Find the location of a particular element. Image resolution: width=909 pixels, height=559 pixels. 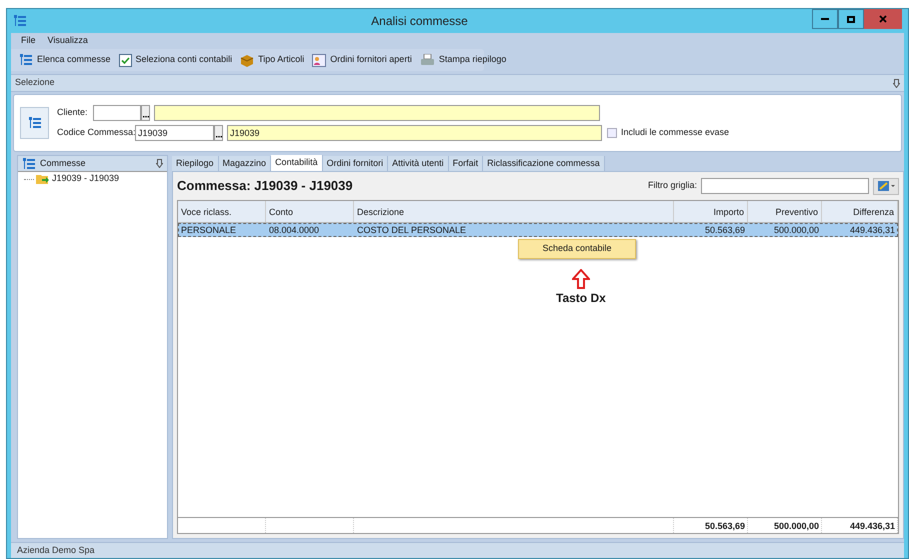

close-button is located at coordinates (883, 19).